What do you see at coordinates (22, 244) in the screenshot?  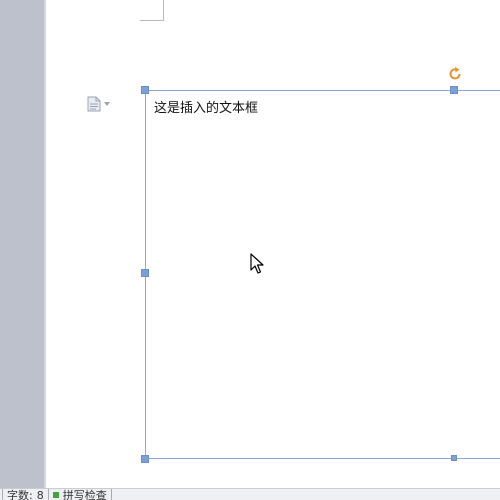 I see `left-gutter` at bounding box center [22, 244].